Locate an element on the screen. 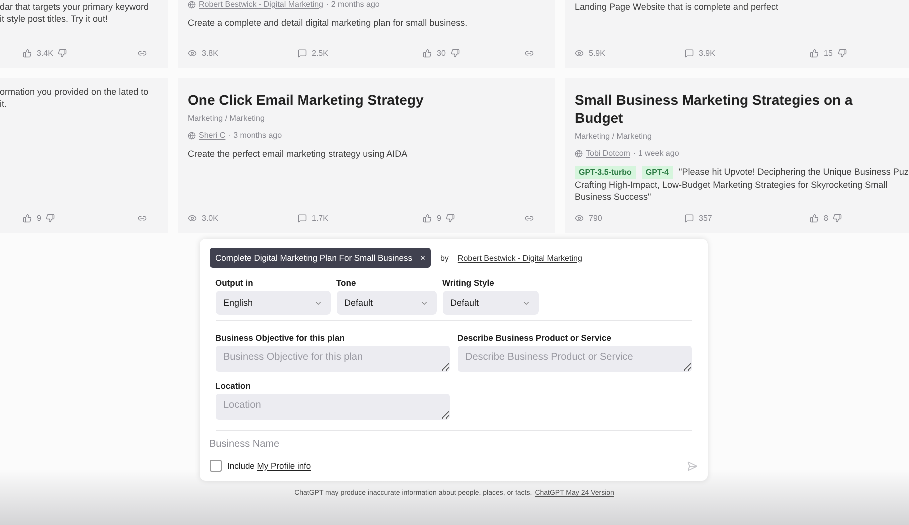  field-label: Describe Business Product or Service is located at coordinates (535, 338).